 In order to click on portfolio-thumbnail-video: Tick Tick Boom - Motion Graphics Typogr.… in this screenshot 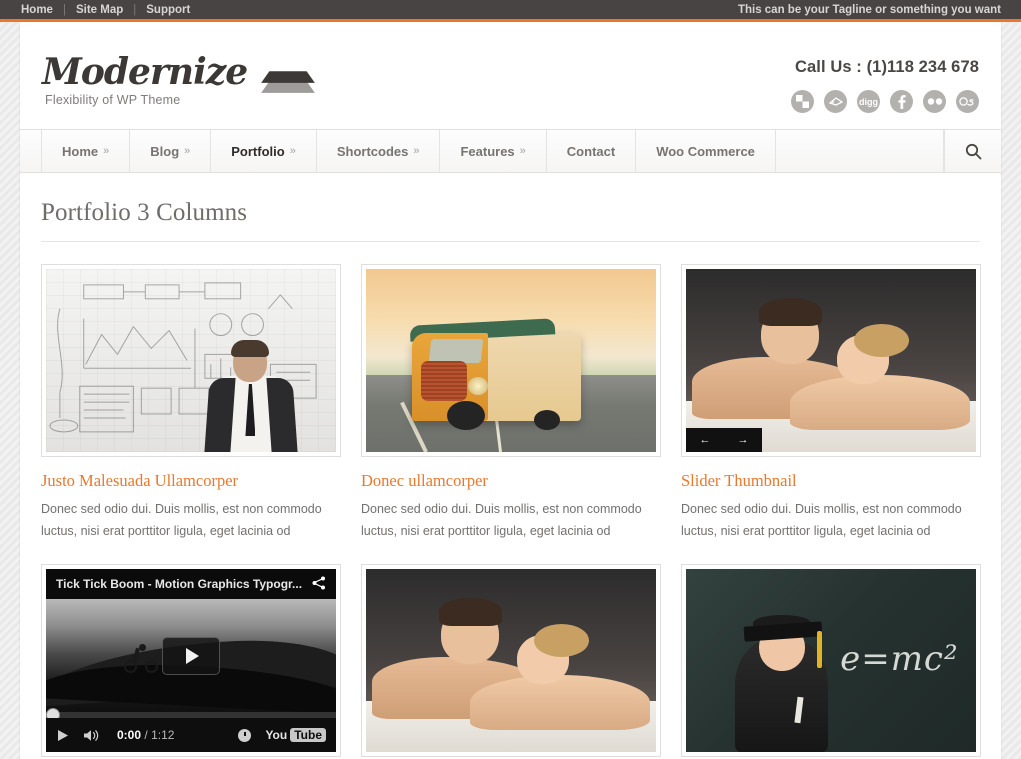, I will do `click(191, 660)`.